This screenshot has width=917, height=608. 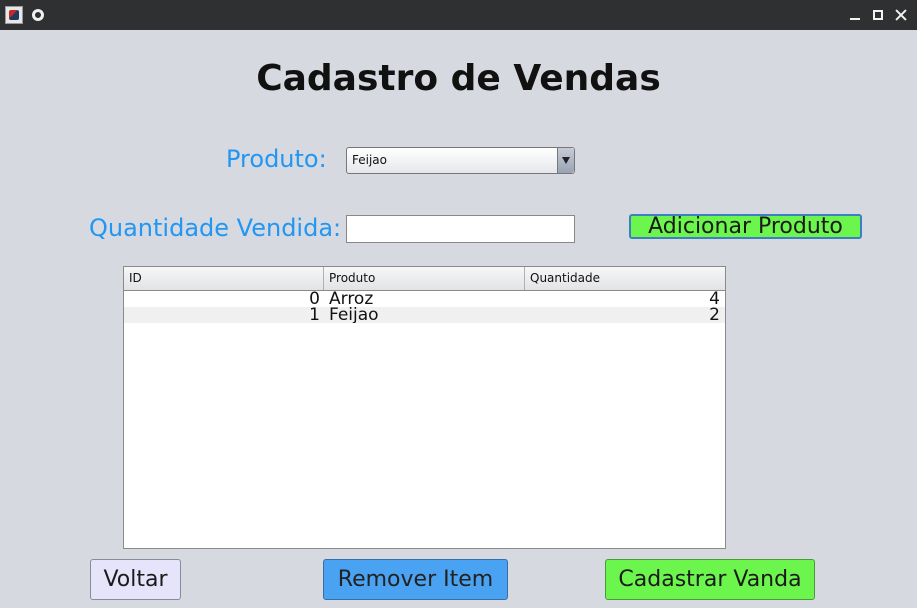 What do you see at coordinates (625, 278) in the screenshot?
I see `column-header-quantidade: Quantidade` at bounding box center [625, 278].